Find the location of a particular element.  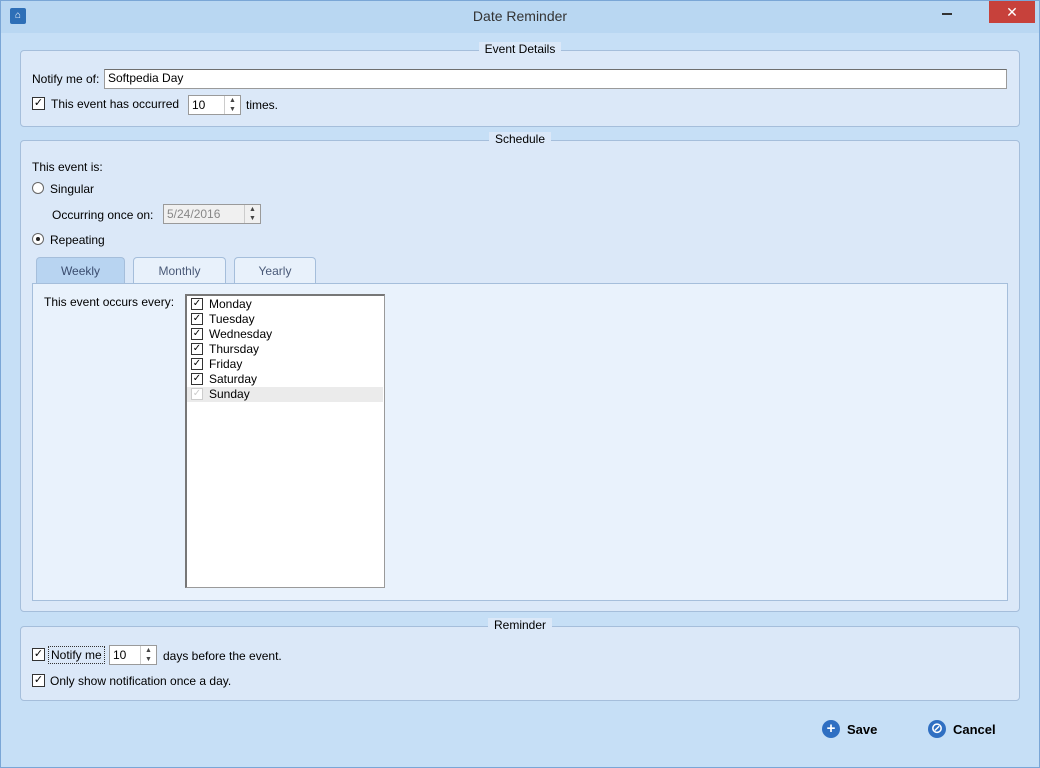

spin-down-icon: ▼ is located at coordinates (232, 109).